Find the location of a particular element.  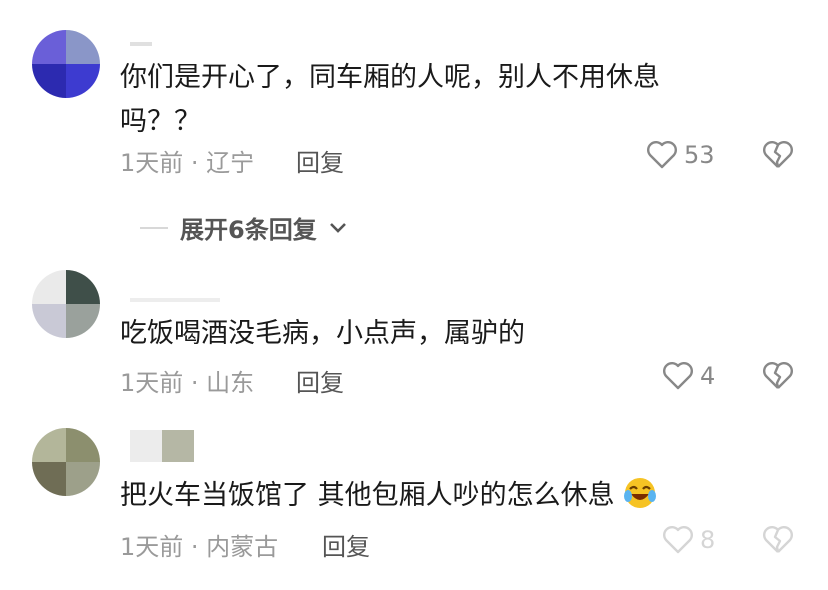

comment-meta: 1天前 · 内蒙古 is located at coordinates (199, 547).